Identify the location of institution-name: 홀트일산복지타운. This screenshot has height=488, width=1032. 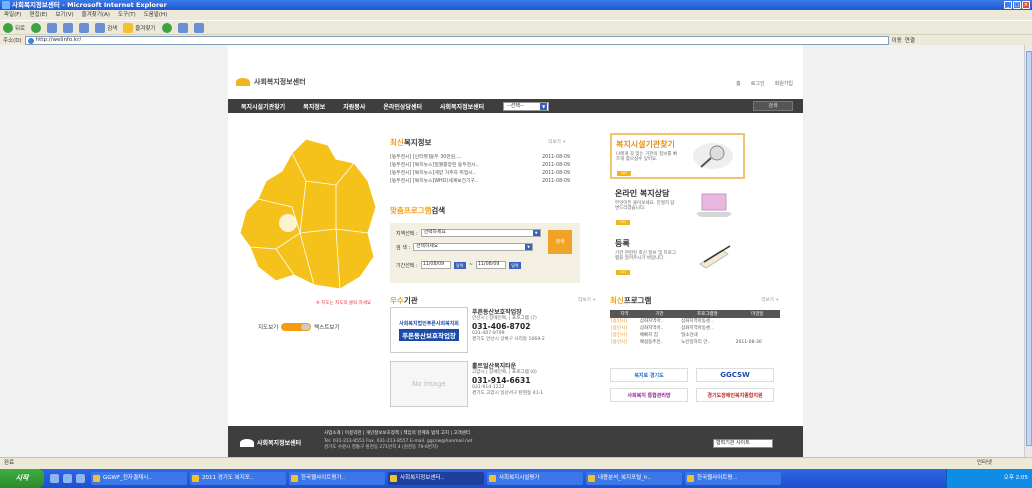
(507, 365).